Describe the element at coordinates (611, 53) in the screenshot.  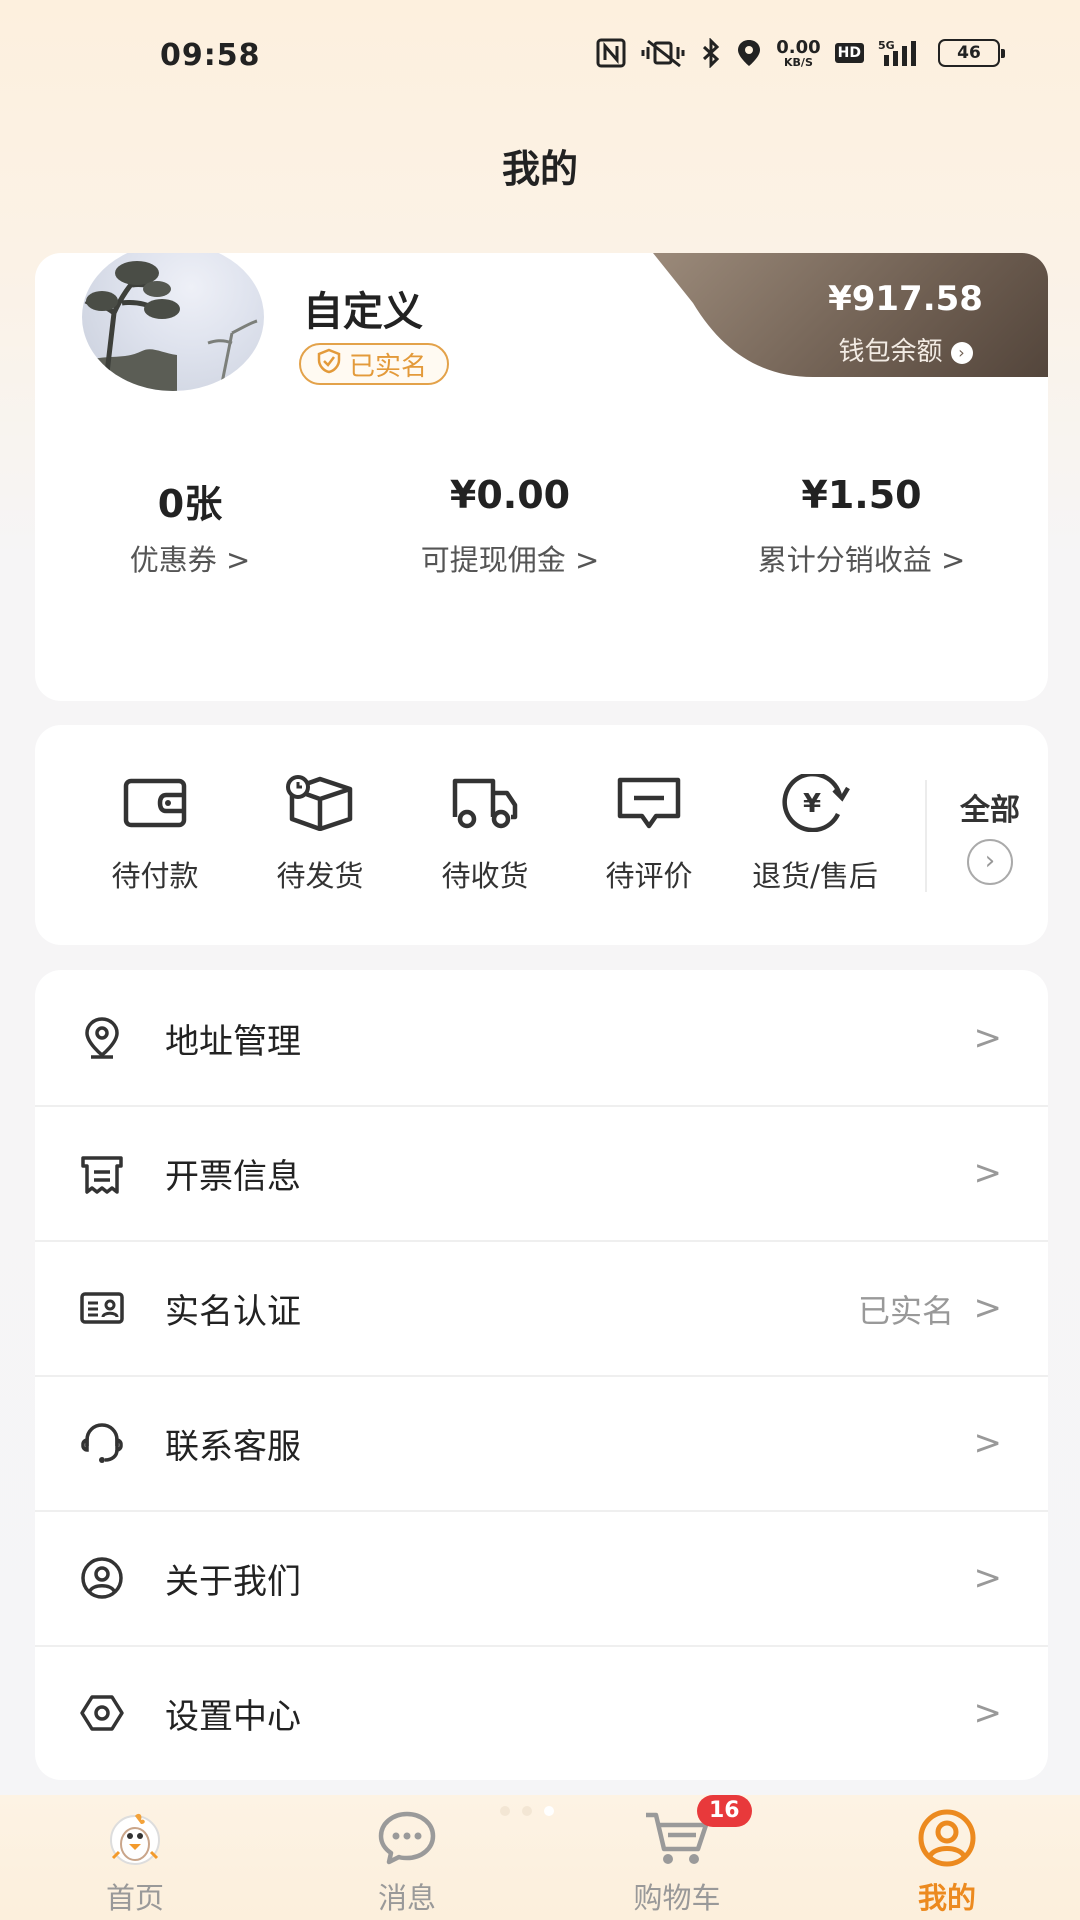
I see `nfc-icon` at that location.